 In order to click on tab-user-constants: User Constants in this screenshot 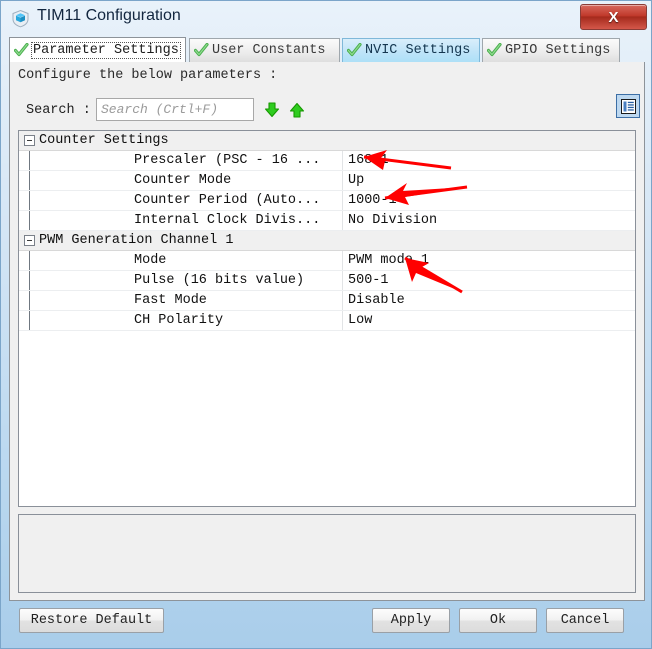, I will do `click(264, 50)`.